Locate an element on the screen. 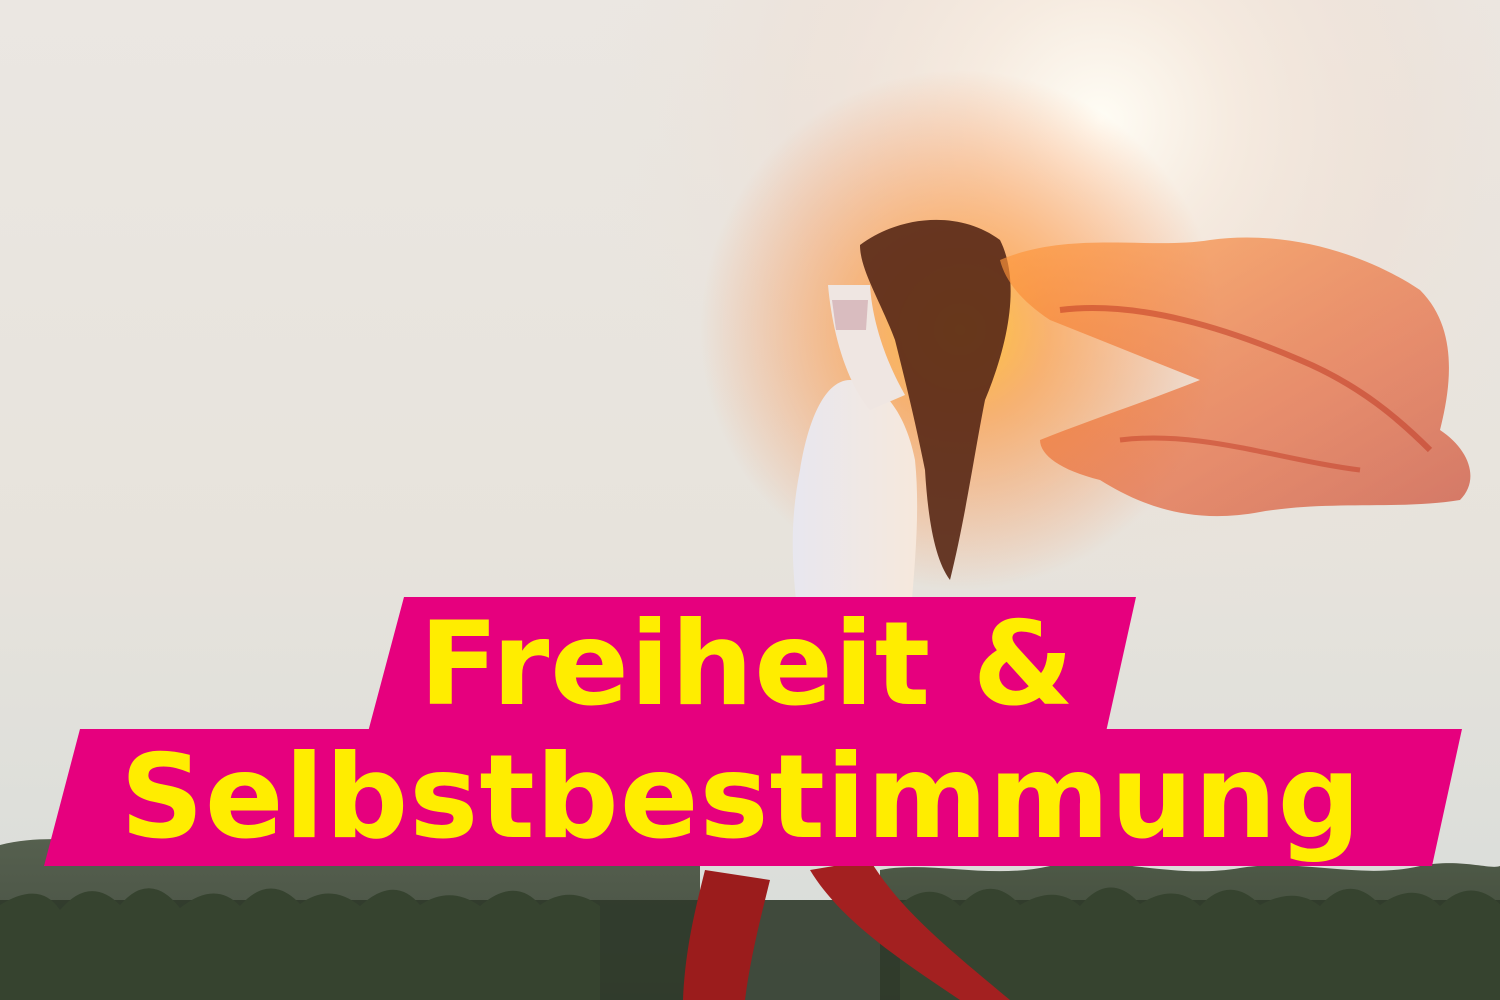 This screenshot has width=1500, height=1000. headline-banner-line2: Selbstbestimmung is located at coordinates (753, 797).